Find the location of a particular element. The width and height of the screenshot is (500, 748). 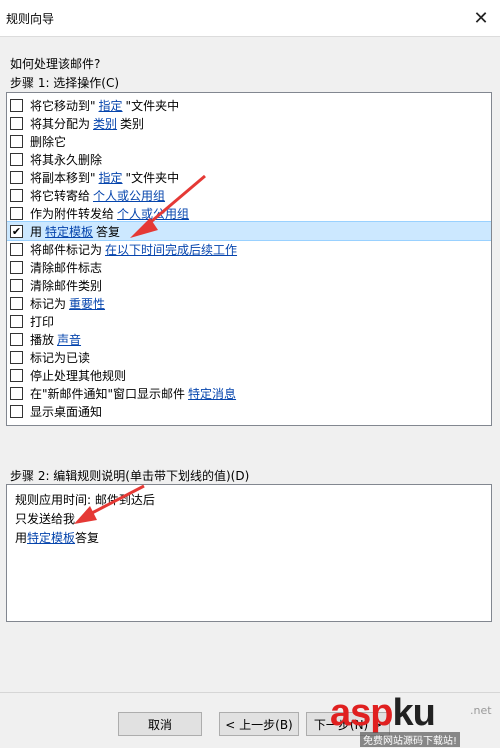

watermark-suffix: .net is located at coordinates (481, 710).